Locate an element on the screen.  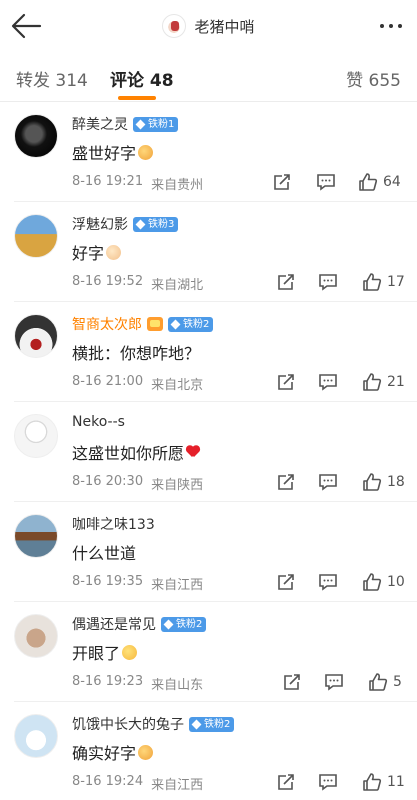
more-icon is located at coordinates (391, 26).